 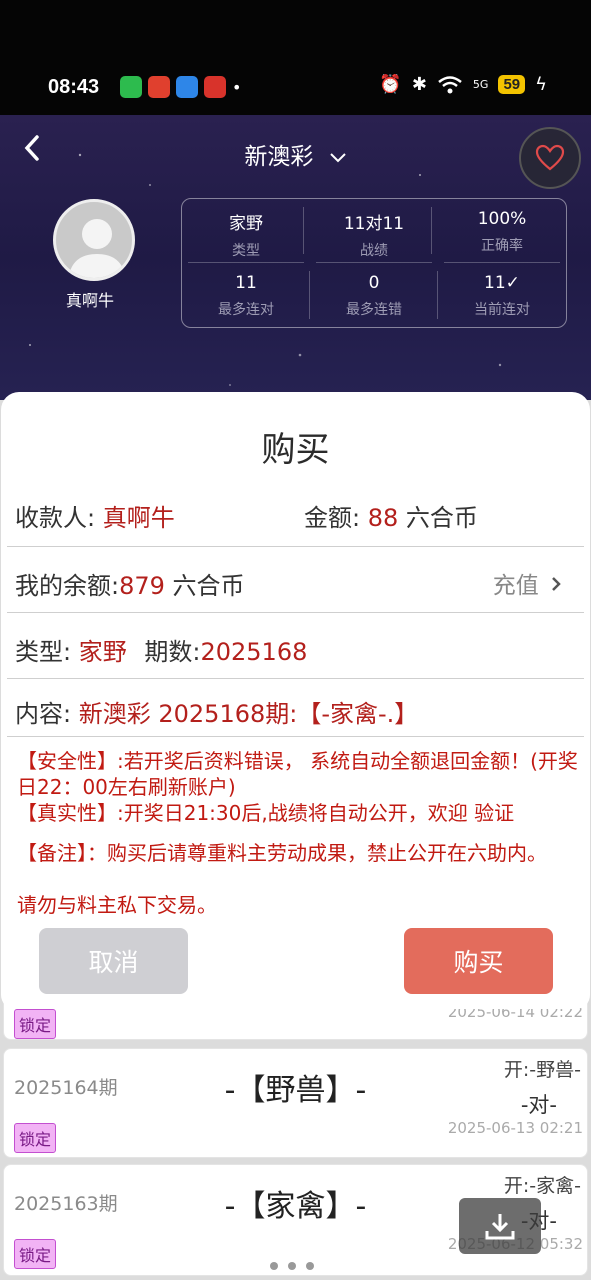 What do you see at coordinates (142, 586) in the screenshot?
I see `balance-value: 879` at bounding box center [142, 586].